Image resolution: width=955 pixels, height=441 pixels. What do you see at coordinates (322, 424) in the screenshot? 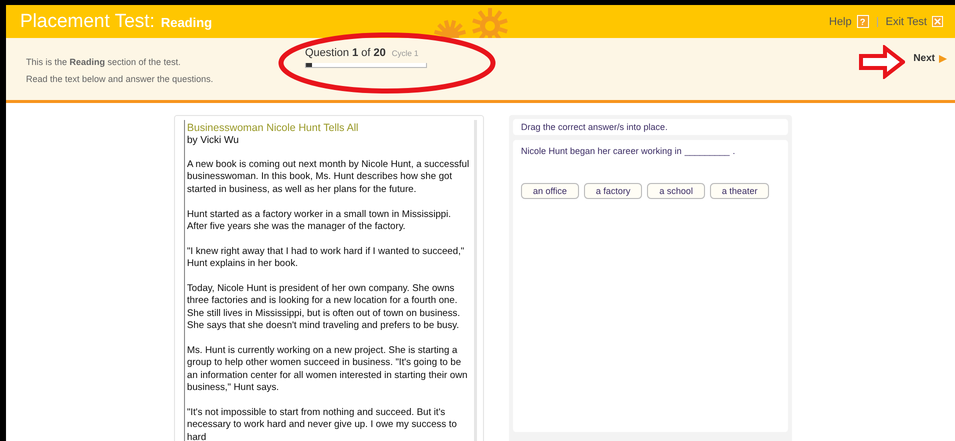
I see `passage-paragraph: "It's not impossible to start from nothing and succeed. But it's necessary to work hard and never give up. I owe my success to hard` at bounding box center [322, 424].